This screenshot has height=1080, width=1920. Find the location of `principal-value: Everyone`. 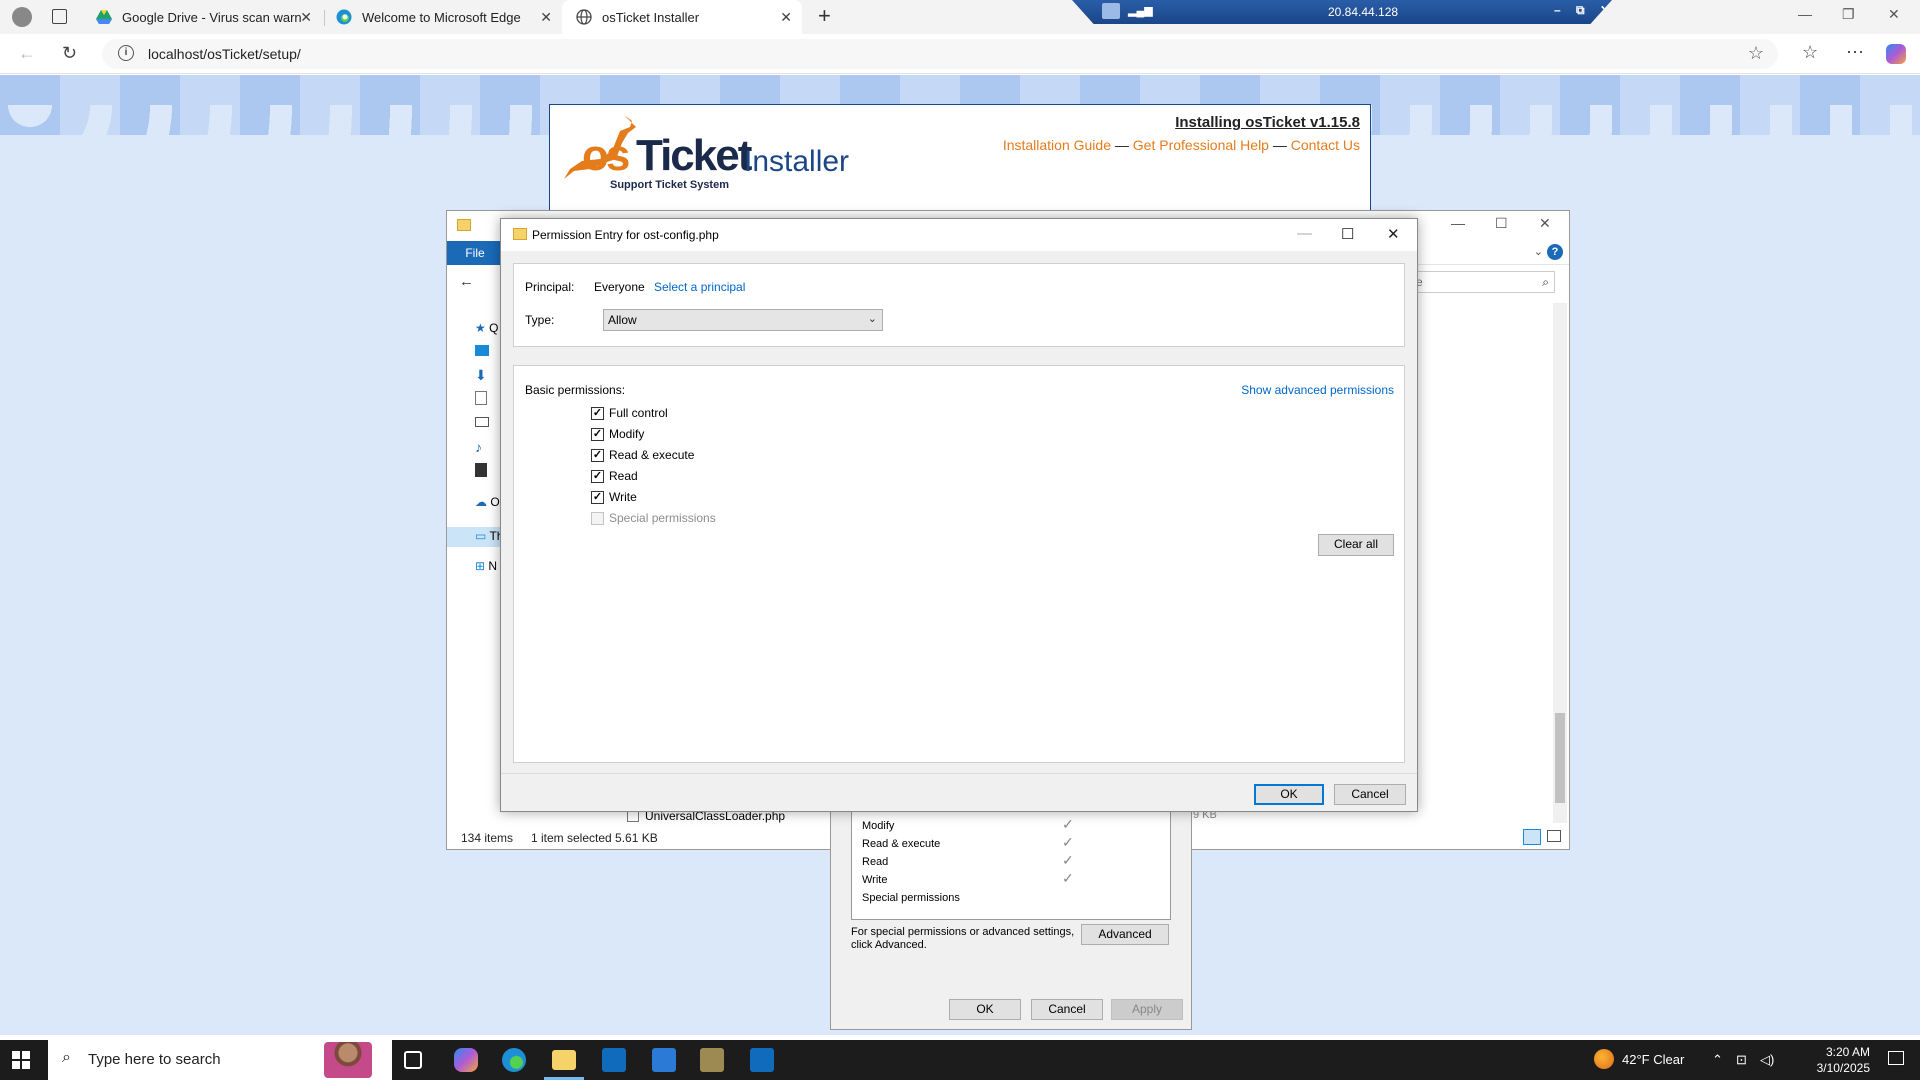

principal-value: Everyone is located at coordinates (619, 287).